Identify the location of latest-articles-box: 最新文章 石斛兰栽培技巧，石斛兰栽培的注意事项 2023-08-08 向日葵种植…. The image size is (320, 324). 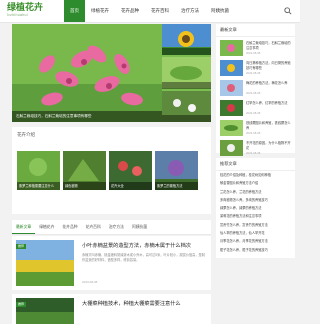
(255, 90).